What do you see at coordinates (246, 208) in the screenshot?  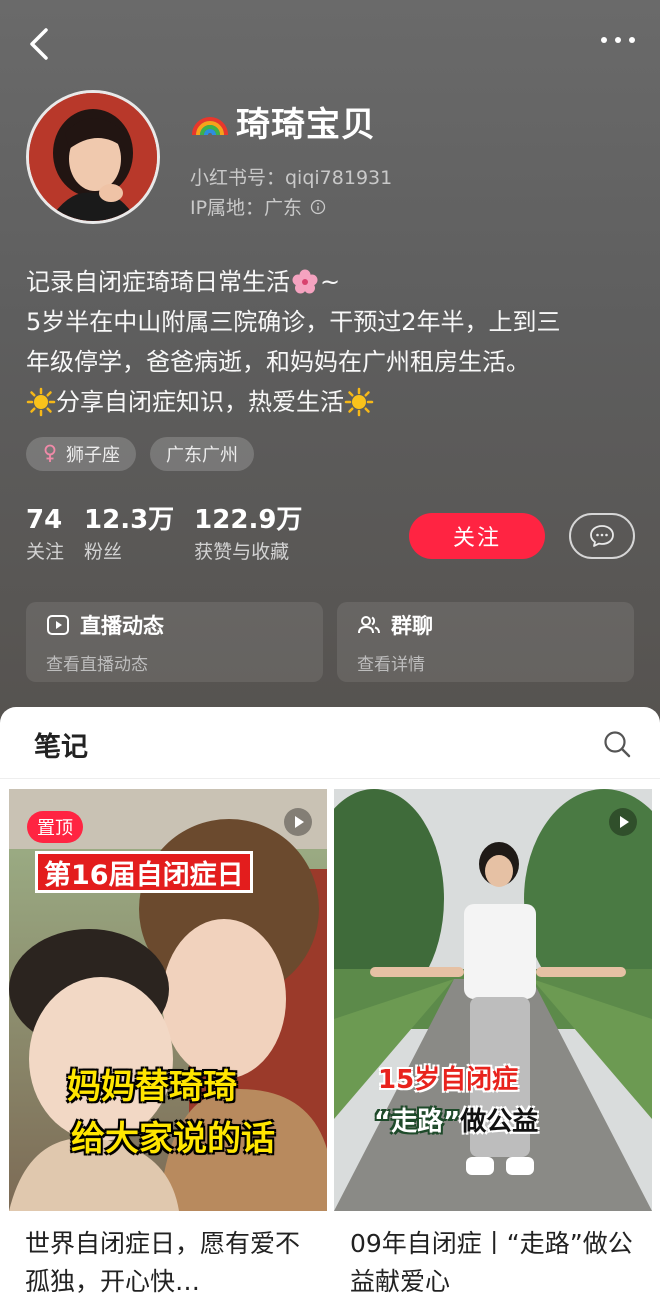 I see `ip-location-text: IP属地：广东` at bounding box center [246, 208].